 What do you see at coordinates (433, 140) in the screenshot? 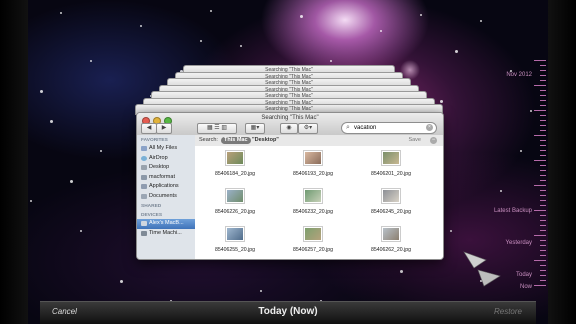
I see `remove-search-icon: −` at bounding box center [433, 140].